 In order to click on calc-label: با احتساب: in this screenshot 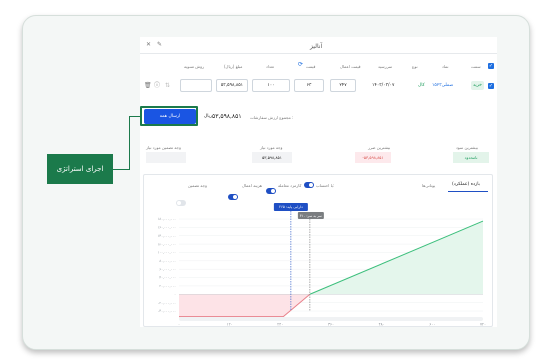, I will do `click(325, 185)`.